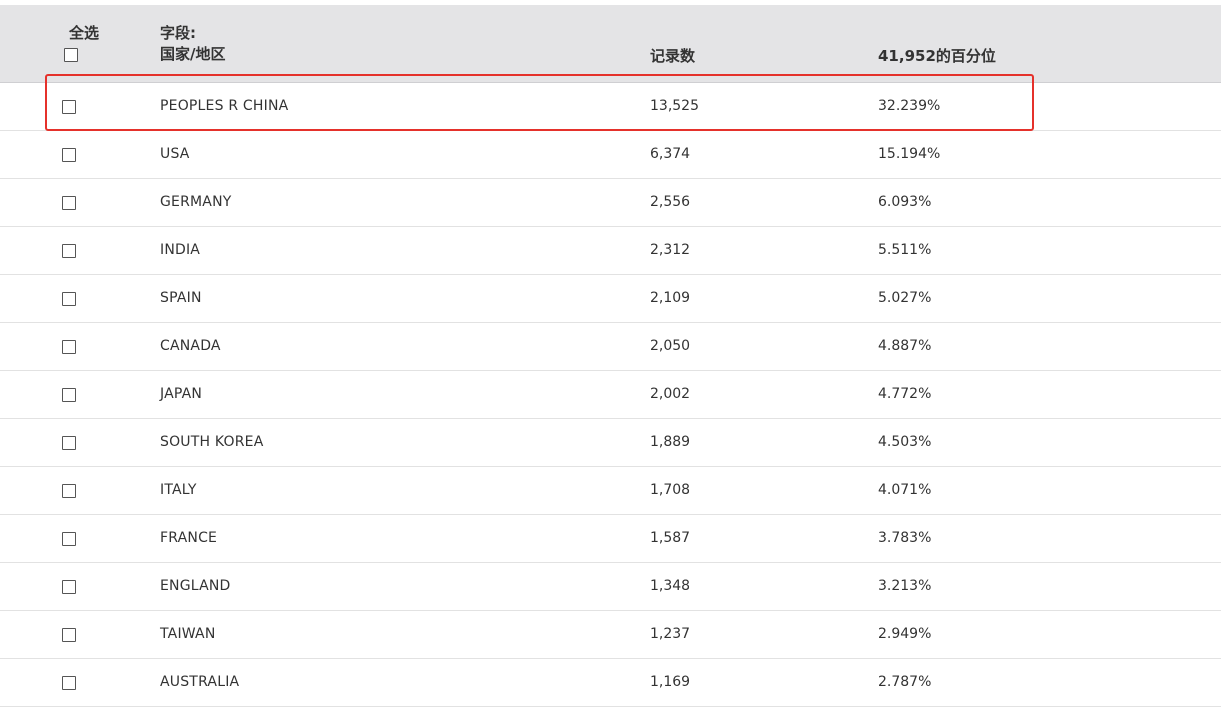 The height and width of the screenshot is (707, 1223). Describe the element at coordinates (670, 154) in the screenshot. I see `record-count: 6,374` at that location.